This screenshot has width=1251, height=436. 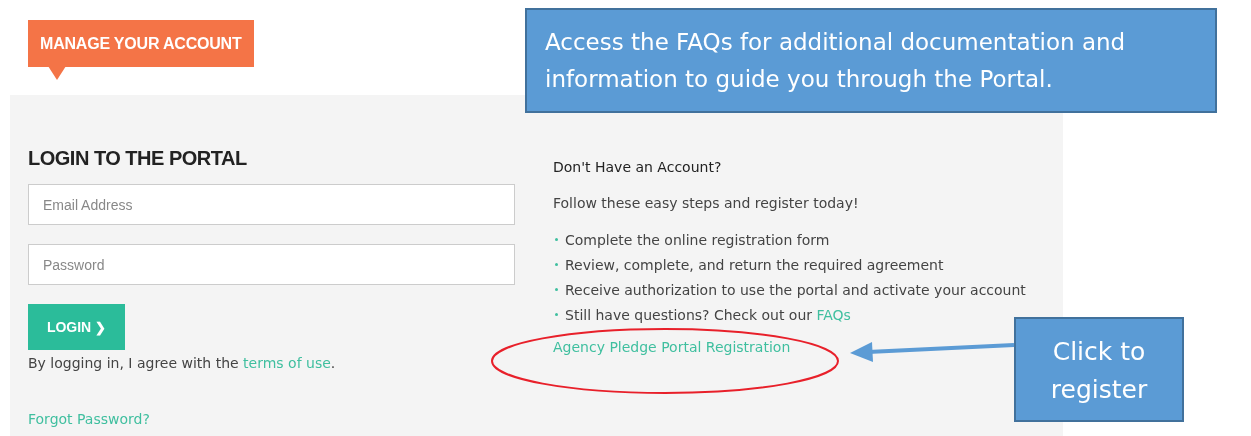 What do you see at coordinates (89, 419) in the screenshot?
I see `forgot-password-link: Forgot Password?` at bounding box center [89, 419].